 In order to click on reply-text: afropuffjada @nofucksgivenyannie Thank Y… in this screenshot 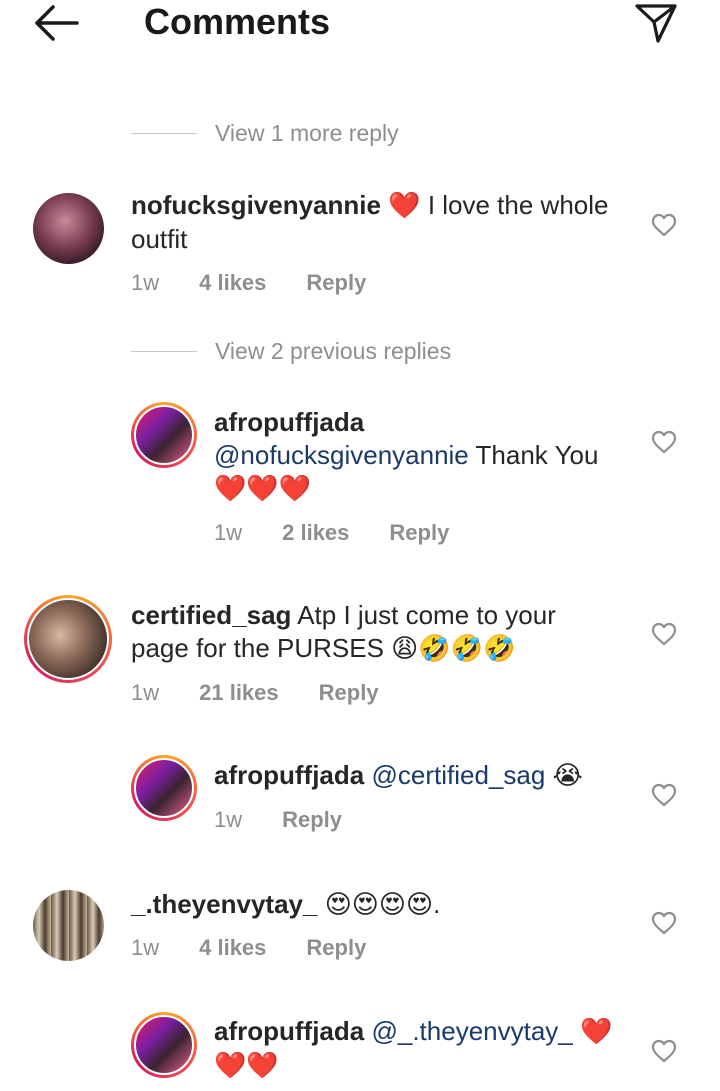, I will do `click(424, 456)`.